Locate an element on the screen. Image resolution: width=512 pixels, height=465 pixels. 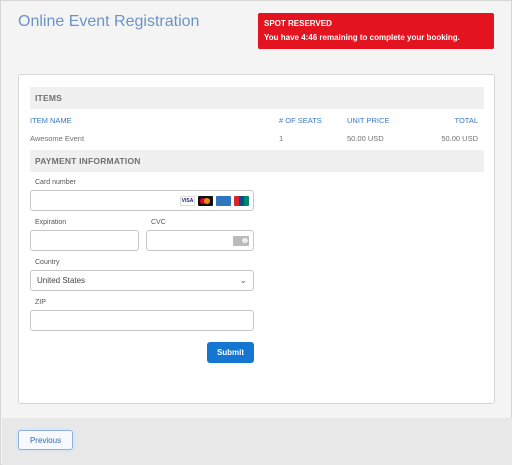
country-label: Country is located at coordinates (47, 262).